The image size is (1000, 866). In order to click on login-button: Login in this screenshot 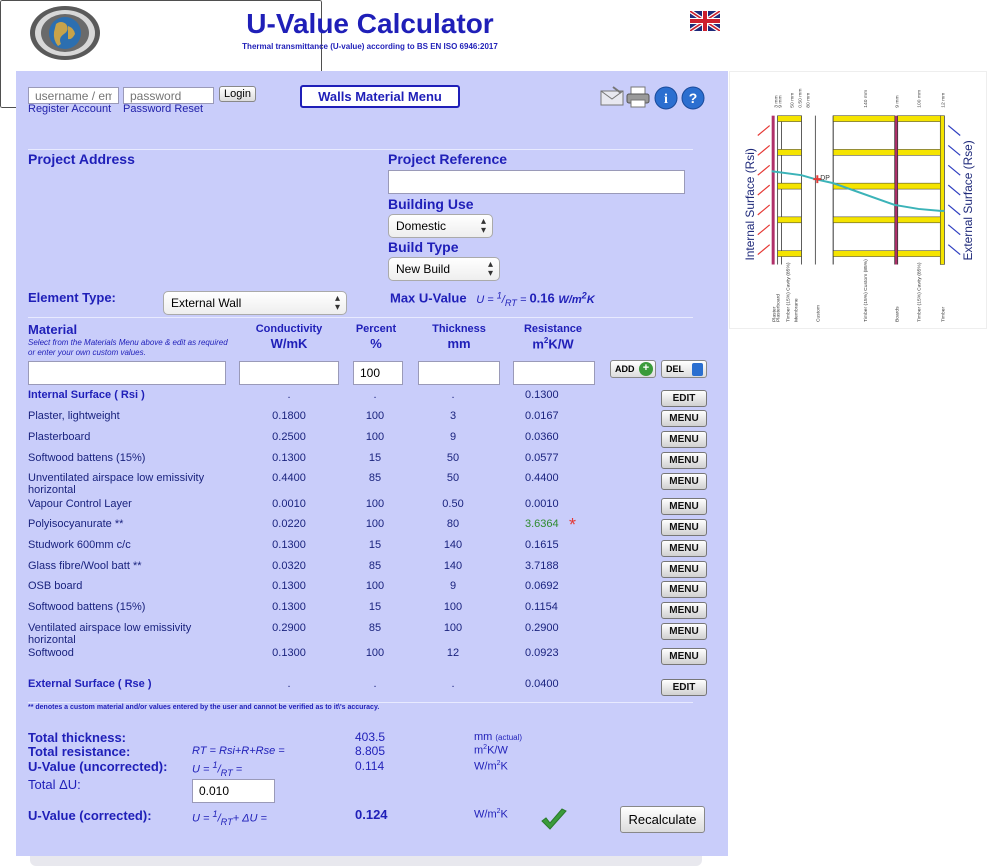, I will do `click(237, 94)`.